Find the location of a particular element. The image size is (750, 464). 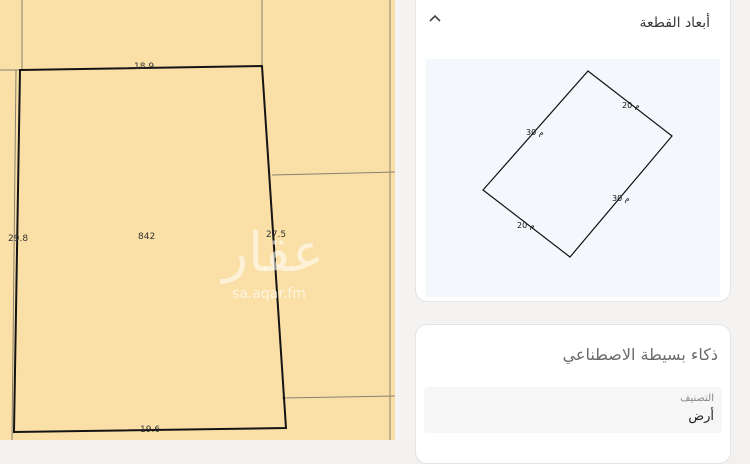

ai-insights-card: ذكاء بسيطة الاصطناعي التصنيف أرض is located at coordinates (573, 394).